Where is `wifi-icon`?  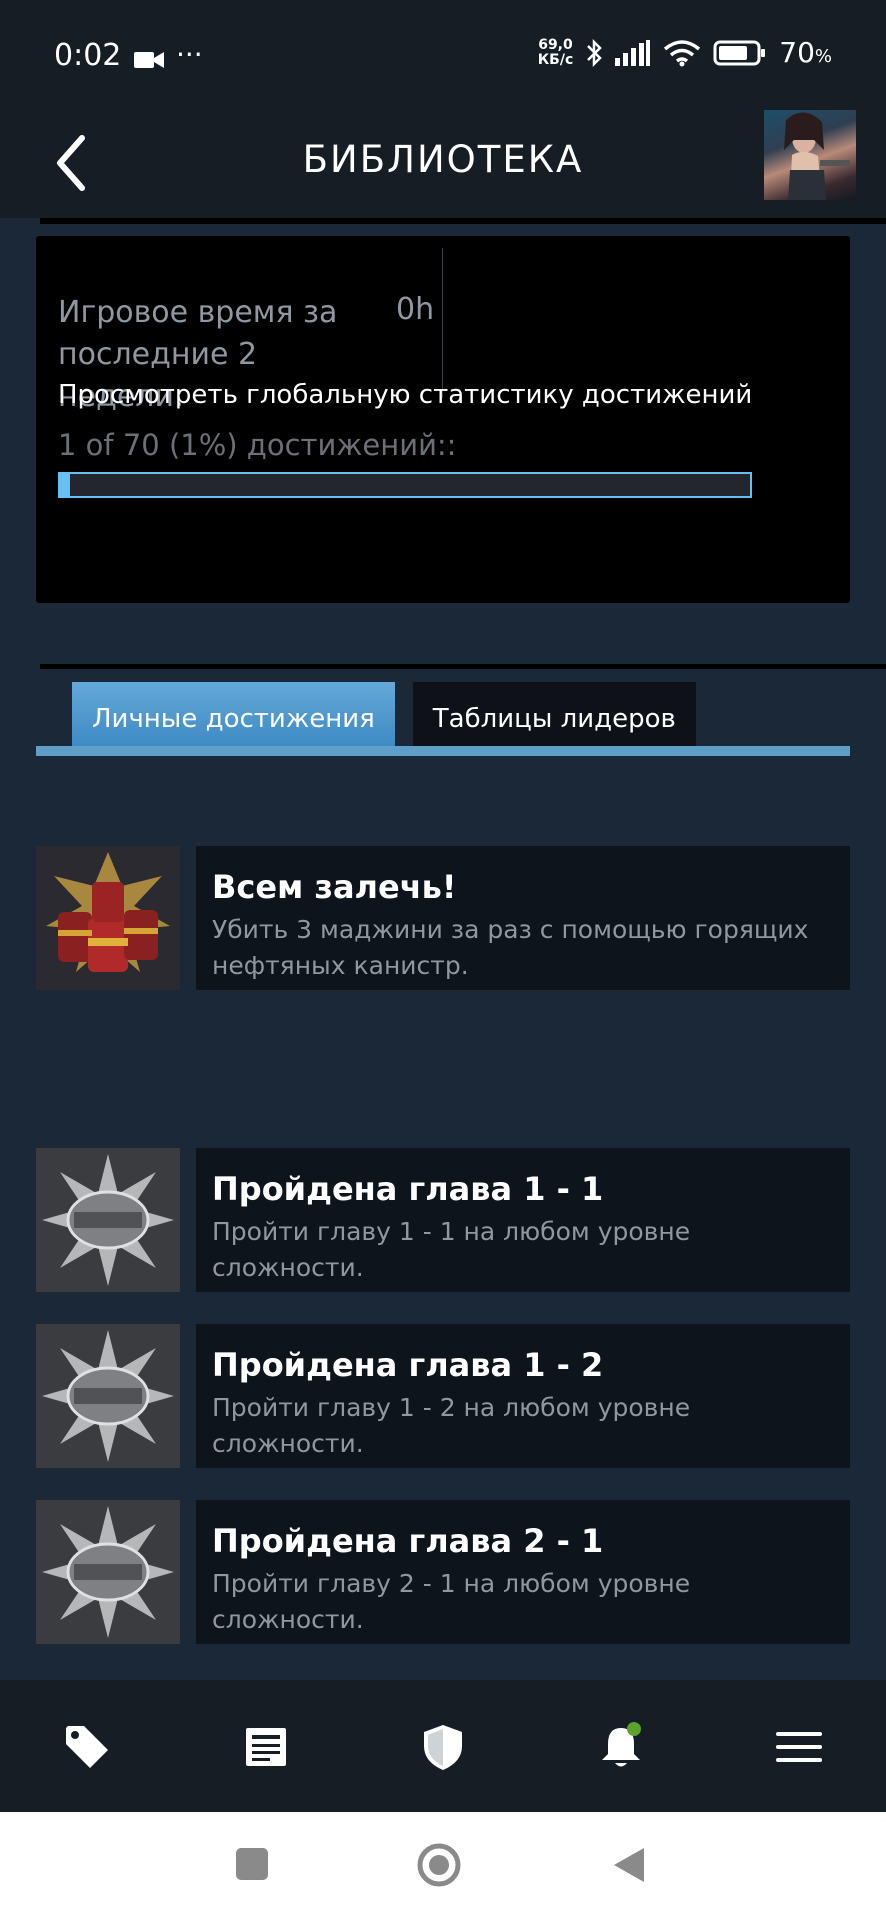 wifi-icon is located at coordinates (682, 52).